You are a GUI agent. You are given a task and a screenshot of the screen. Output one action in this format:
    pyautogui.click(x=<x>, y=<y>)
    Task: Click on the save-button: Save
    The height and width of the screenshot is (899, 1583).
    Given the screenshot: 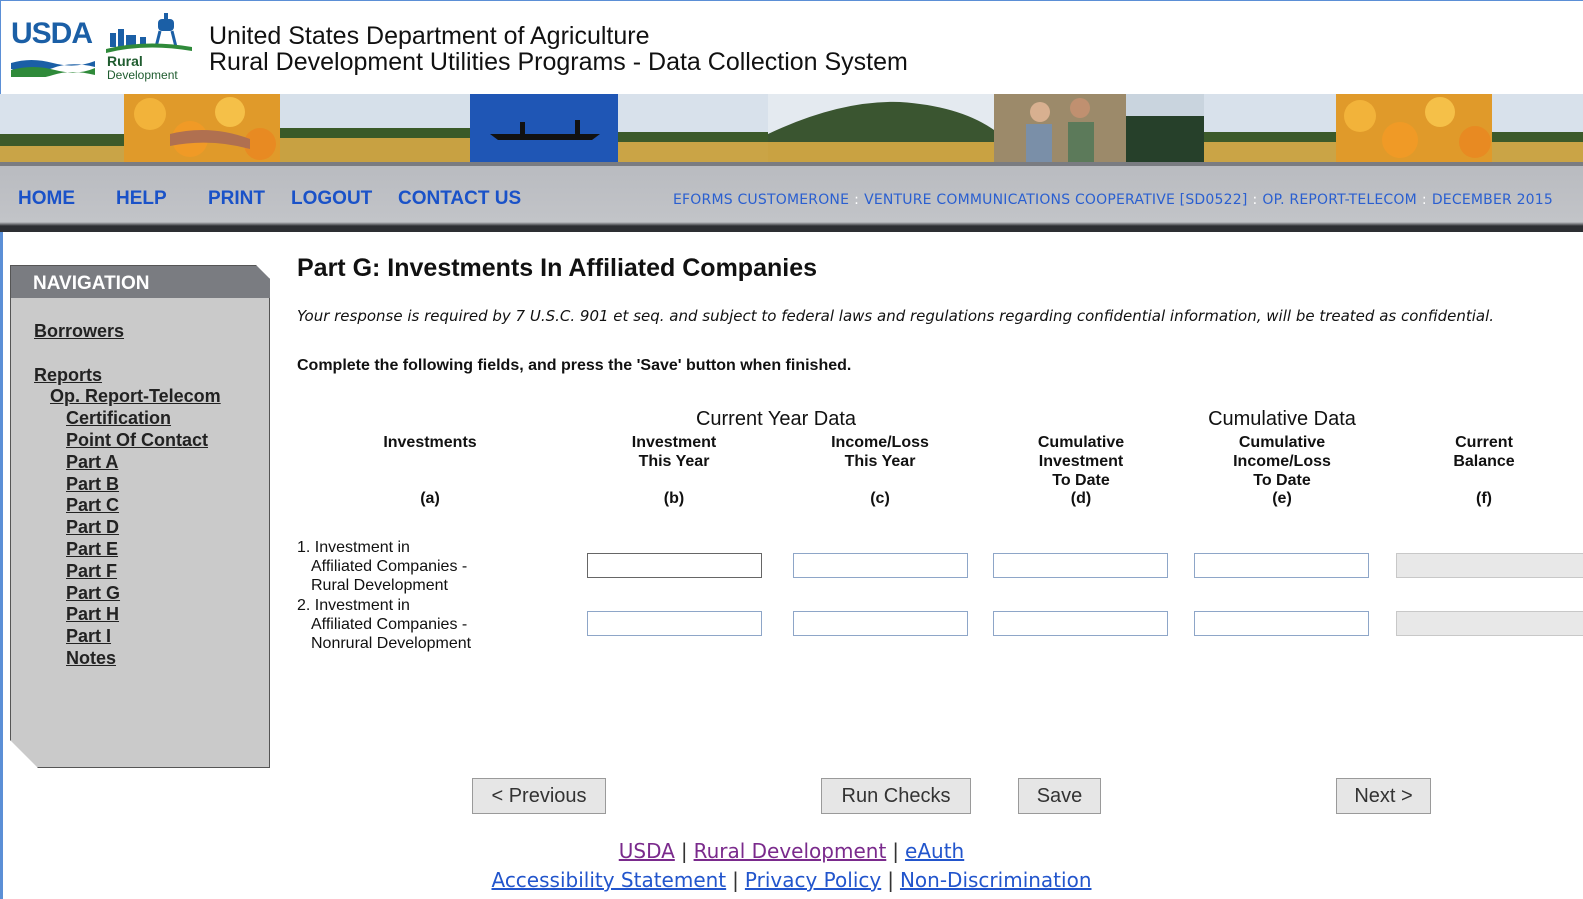 What is the action you would take?
    pyautogui.click(x=1059, y=796)
    